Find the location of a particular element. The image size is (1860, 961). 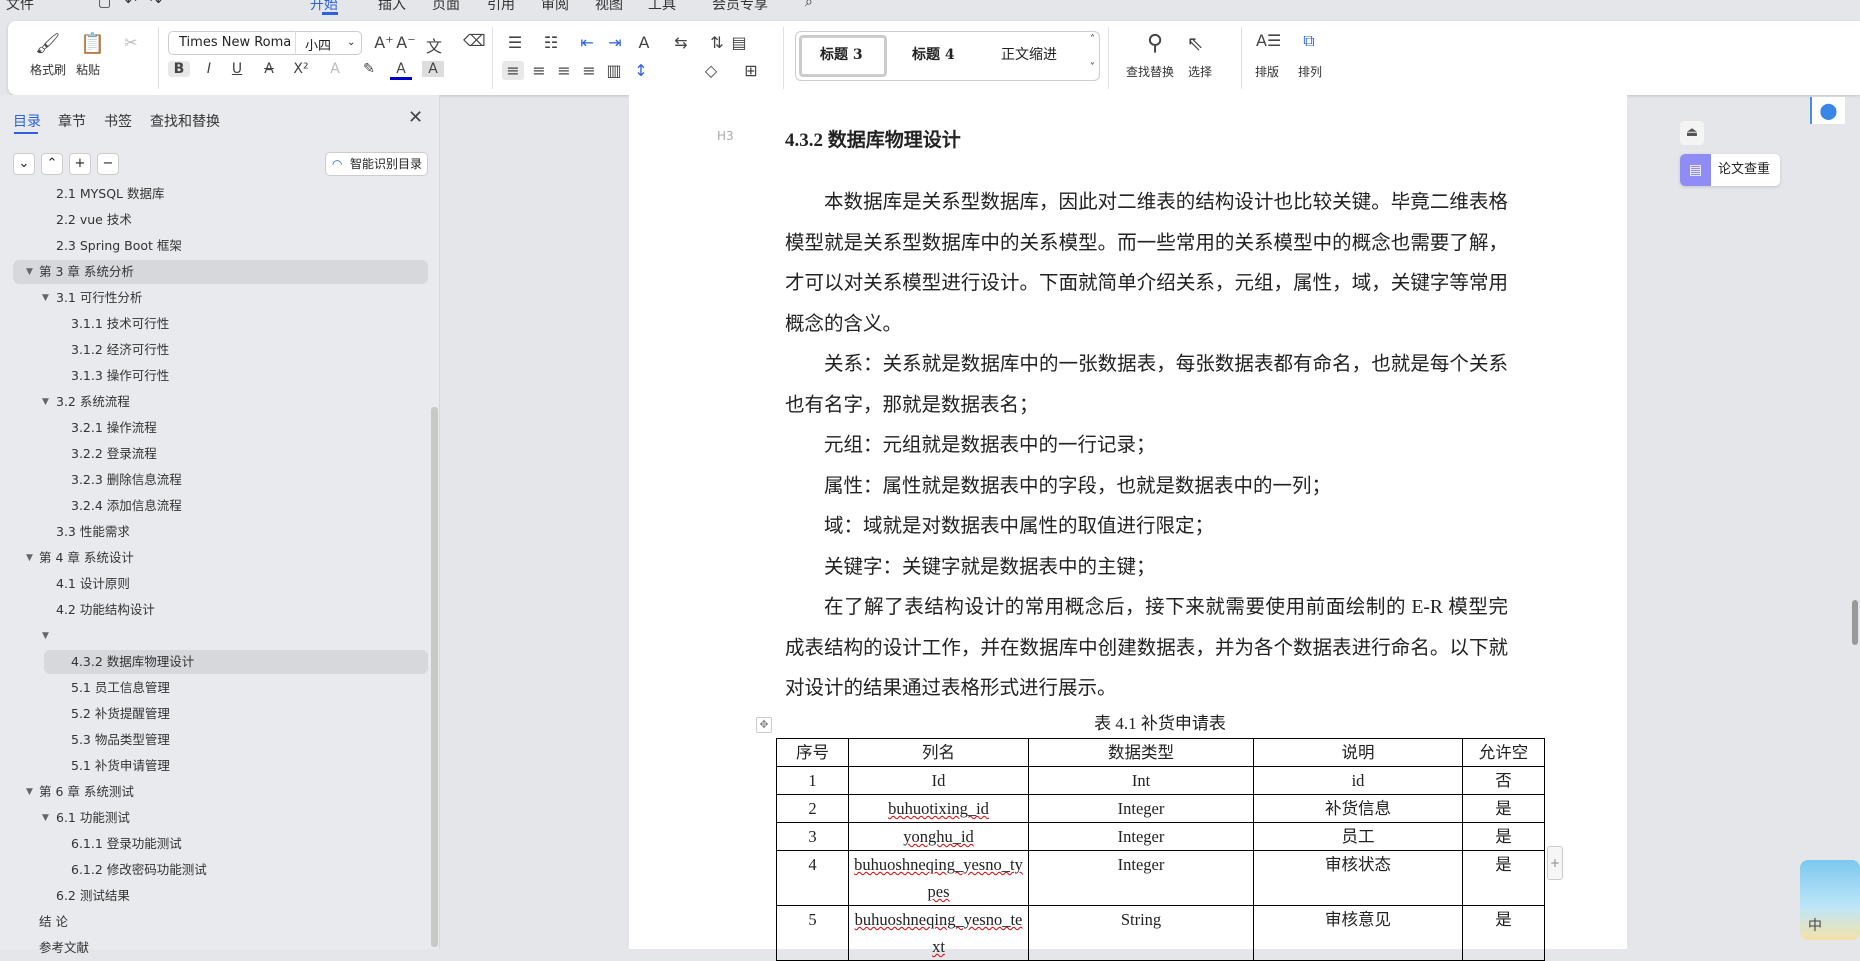

search-icon: ⌕ is located at coordinates (809, 5).